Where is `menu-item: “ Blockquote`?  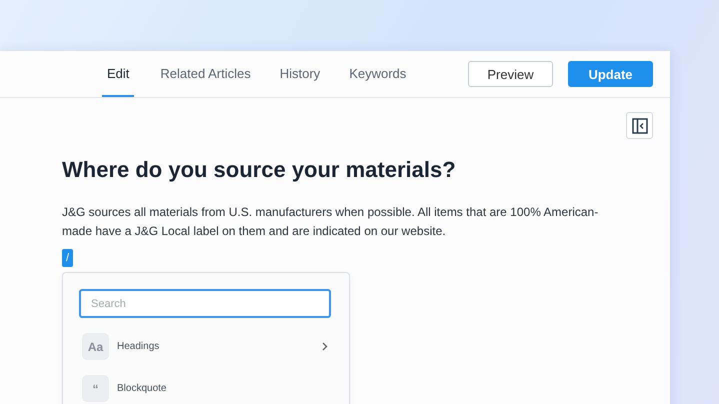 menu-item: “ Blockquote is located at coordinates (206, 388).